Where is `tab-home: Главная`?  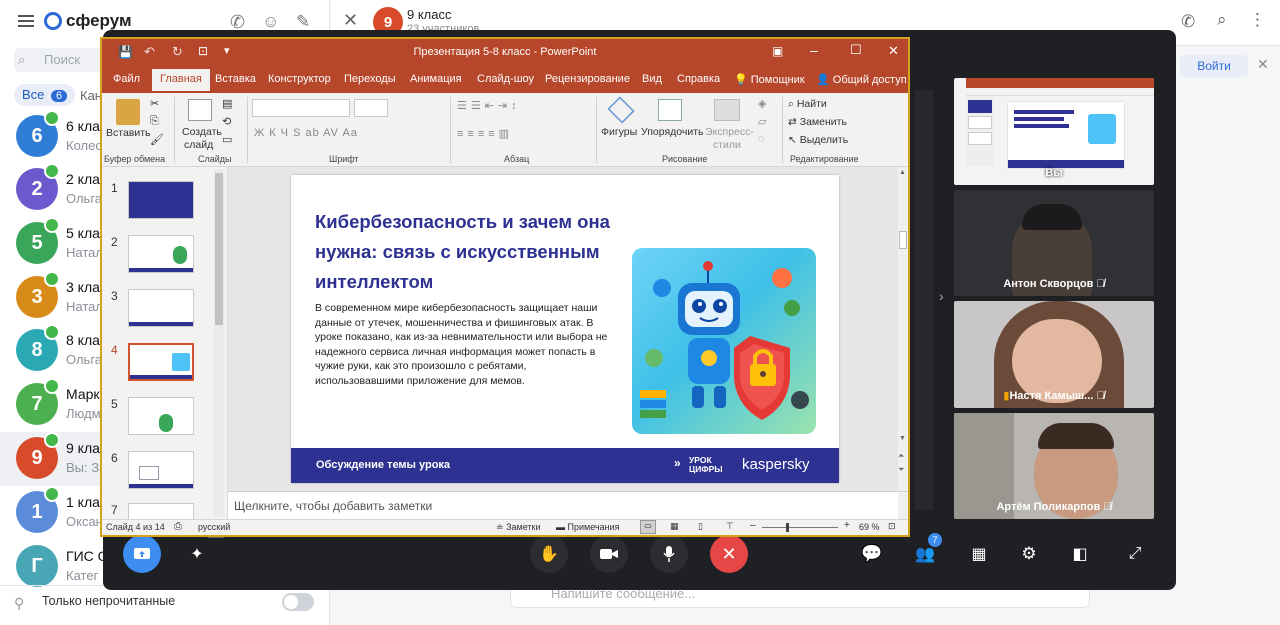
tab-home: Главная is located at coordinates (181, 80).